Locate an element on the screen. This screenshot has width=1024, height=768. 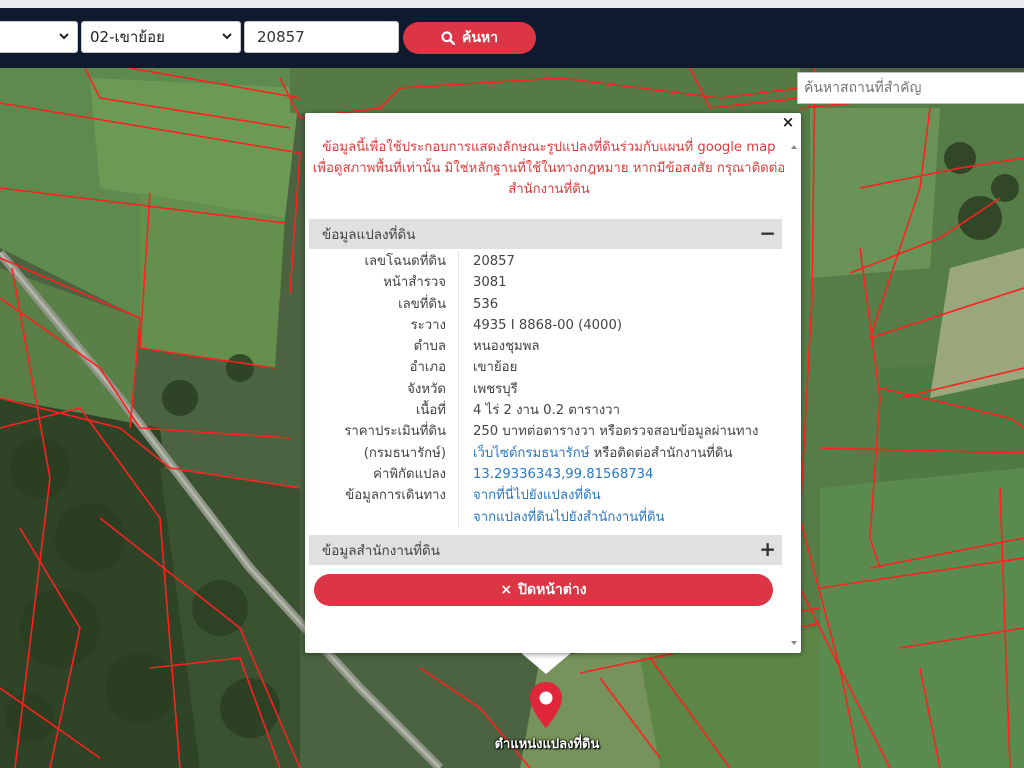
row-value: 20857 is located at coordinates (494, 261).